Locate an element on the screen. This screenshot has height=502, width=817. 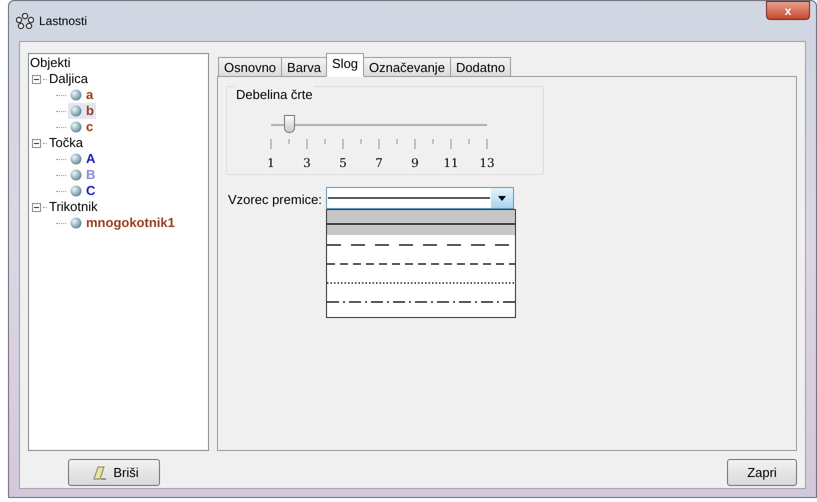
slider-thumb is located at coordinates (289, 124).